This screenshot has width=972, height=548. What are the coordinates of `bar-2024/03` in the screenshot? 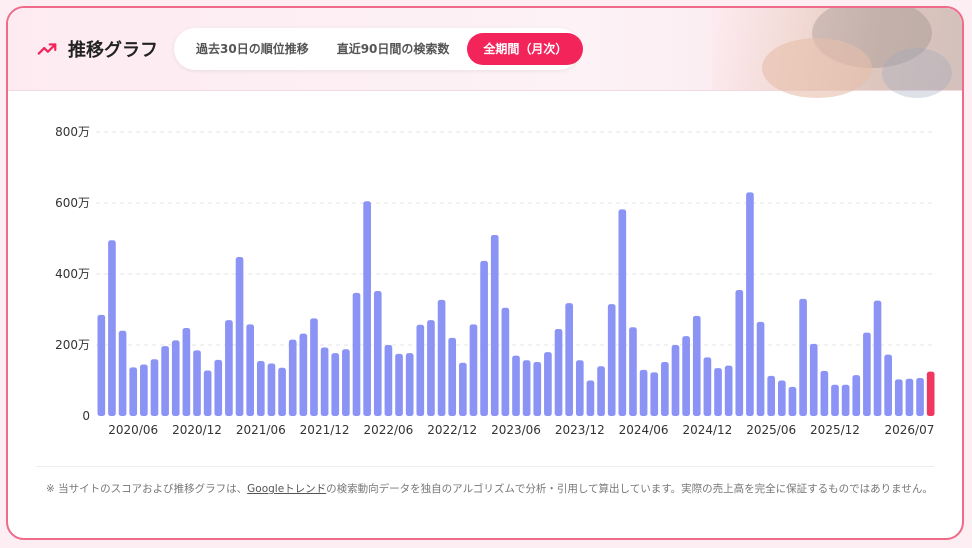 It's located at (611, 360).